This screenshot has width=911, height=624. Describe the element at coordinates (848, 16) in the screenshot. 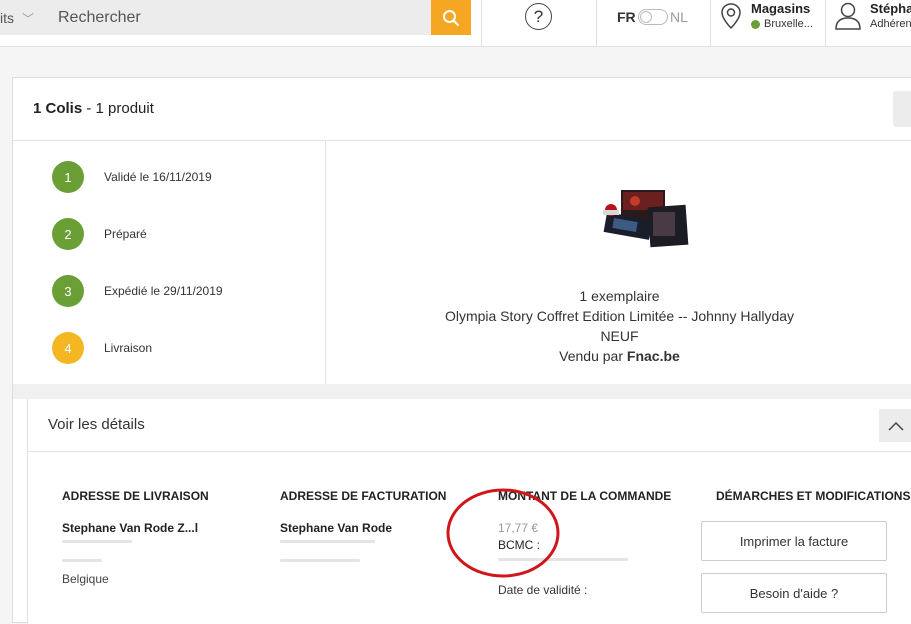

I see `user-icon` at that location.